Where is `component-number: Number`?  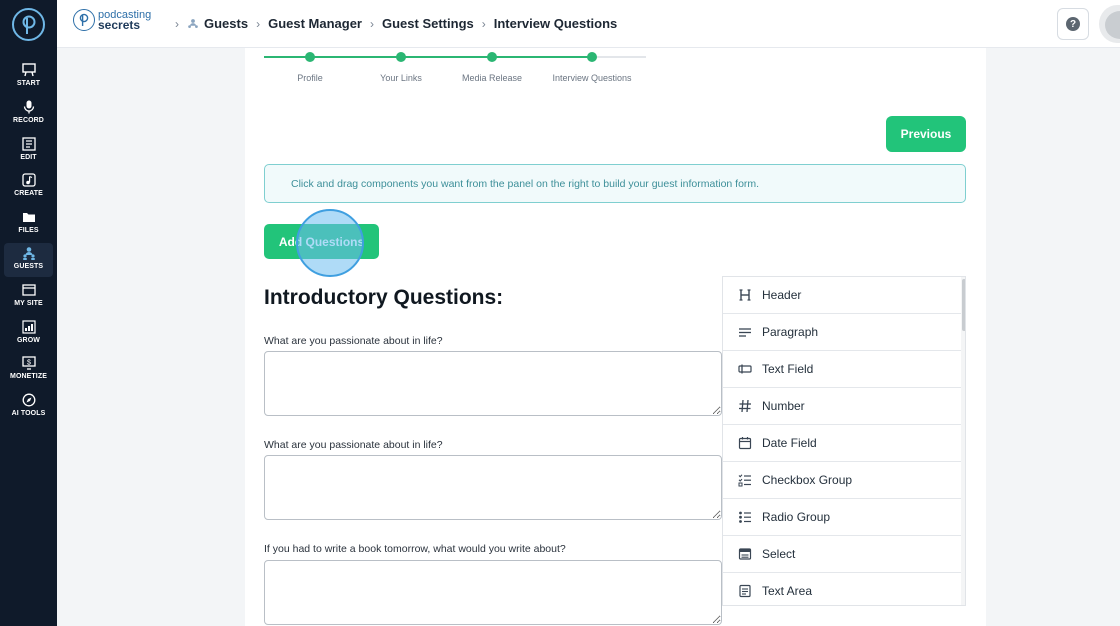 component-number: Number is located at coordinates (842, 406).